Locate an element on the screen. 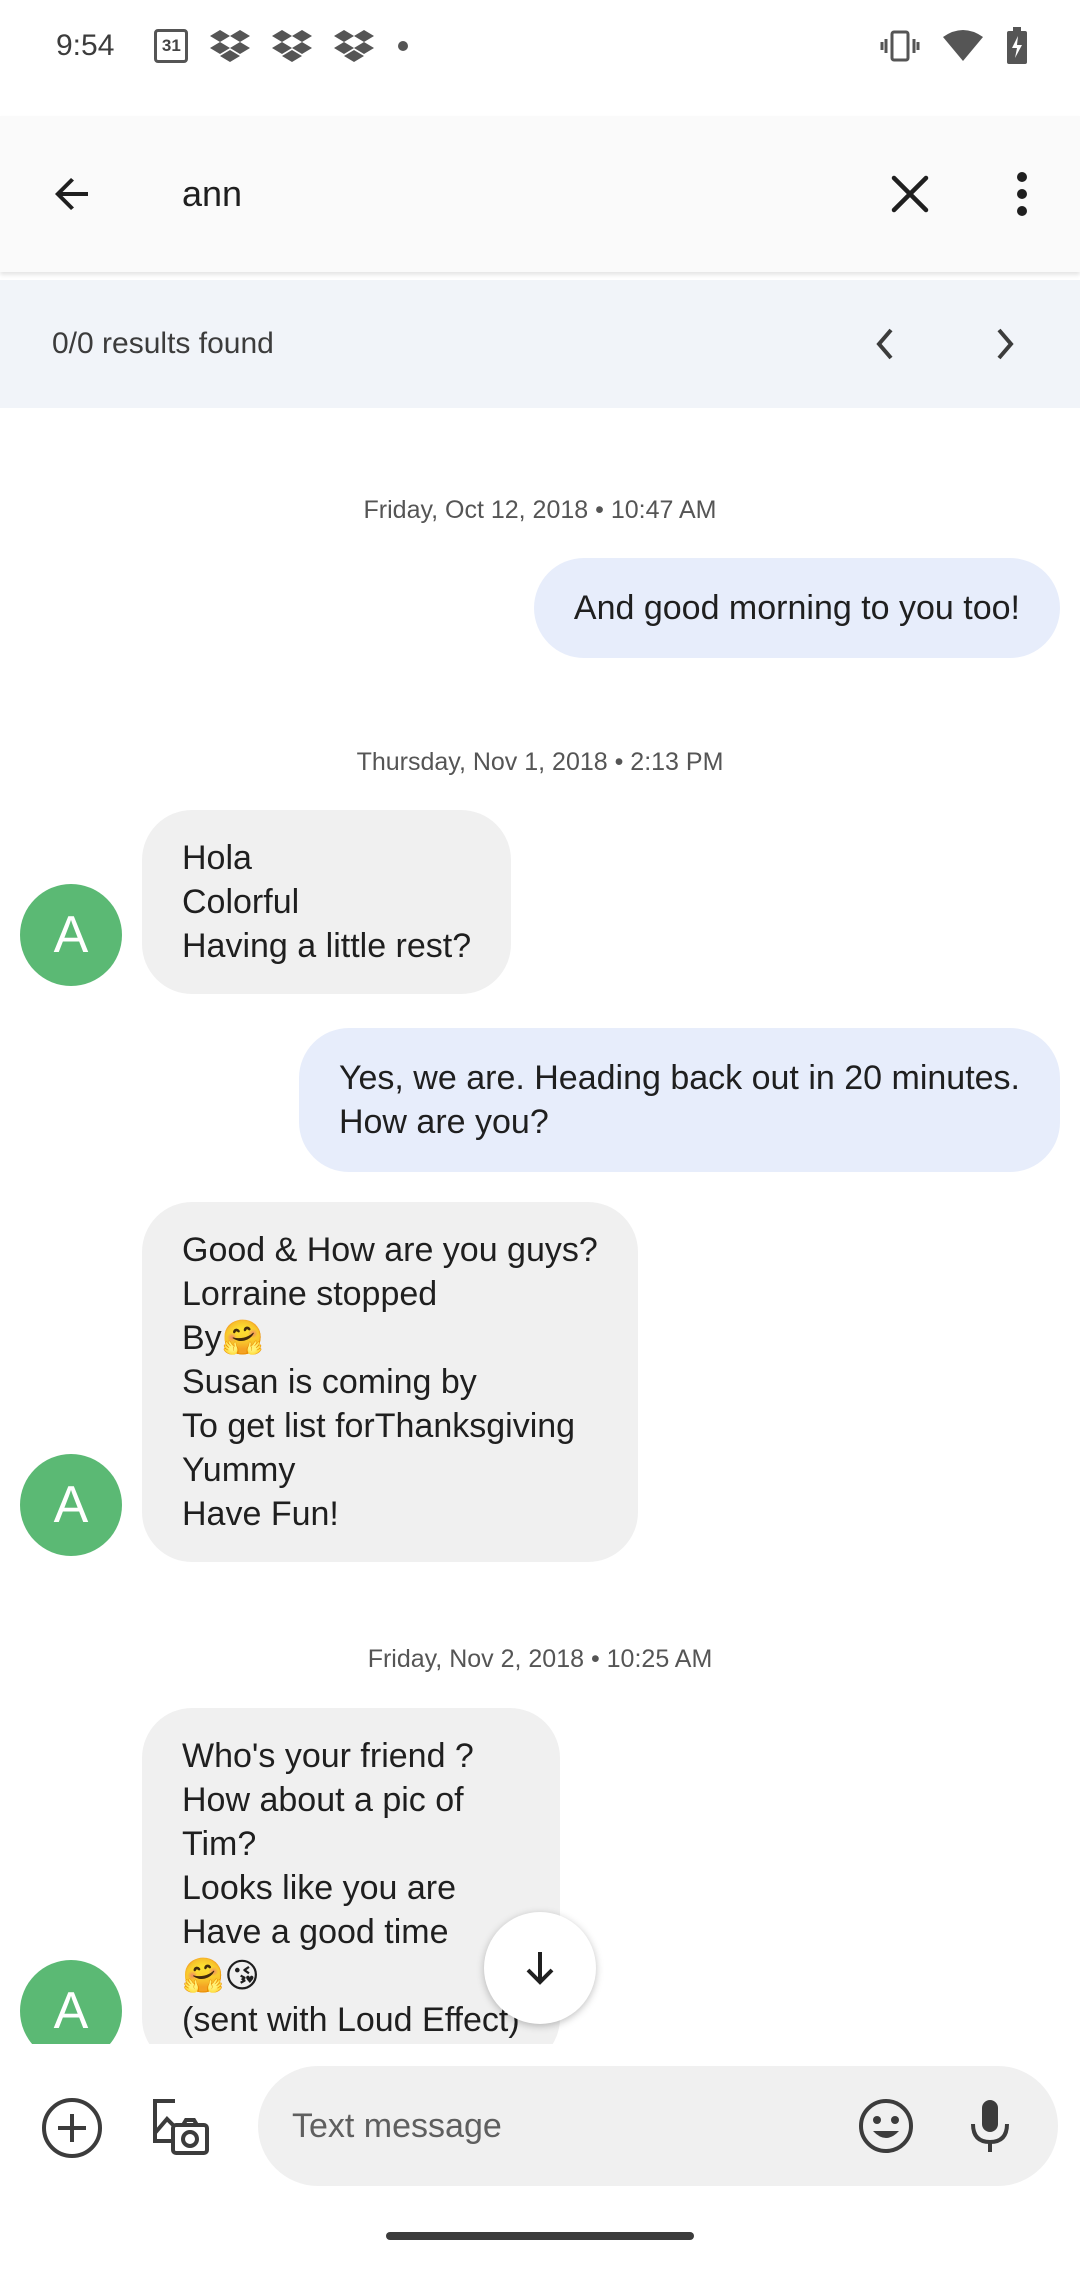 This screenshot has height=2270, width=1080. chevron-left-icon is located at coordinates (884, 344).